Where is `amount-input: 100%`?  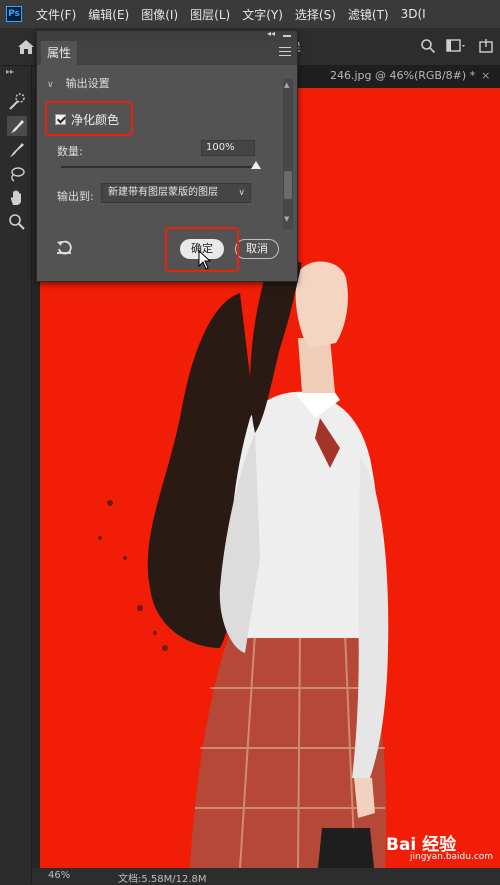
amount-input: 100% is located at coordinates (228, 148).